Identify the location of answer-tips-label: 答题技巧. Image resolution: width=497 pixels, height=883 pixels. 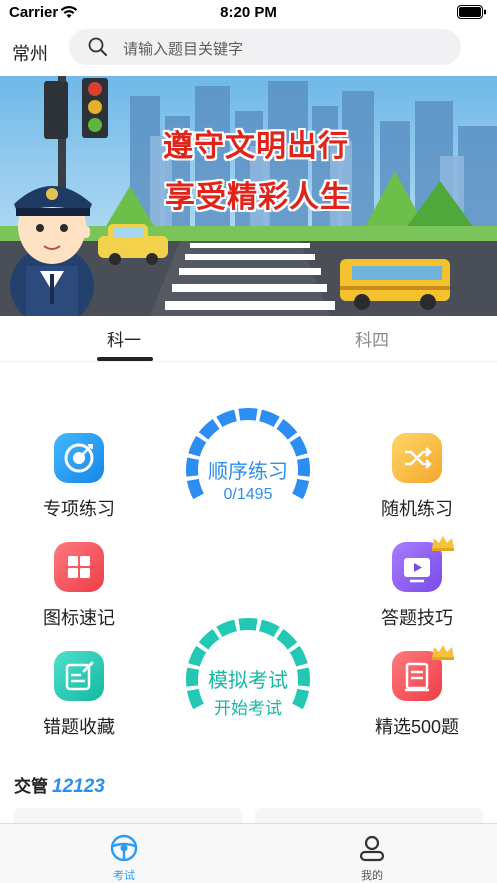
(417, 618).